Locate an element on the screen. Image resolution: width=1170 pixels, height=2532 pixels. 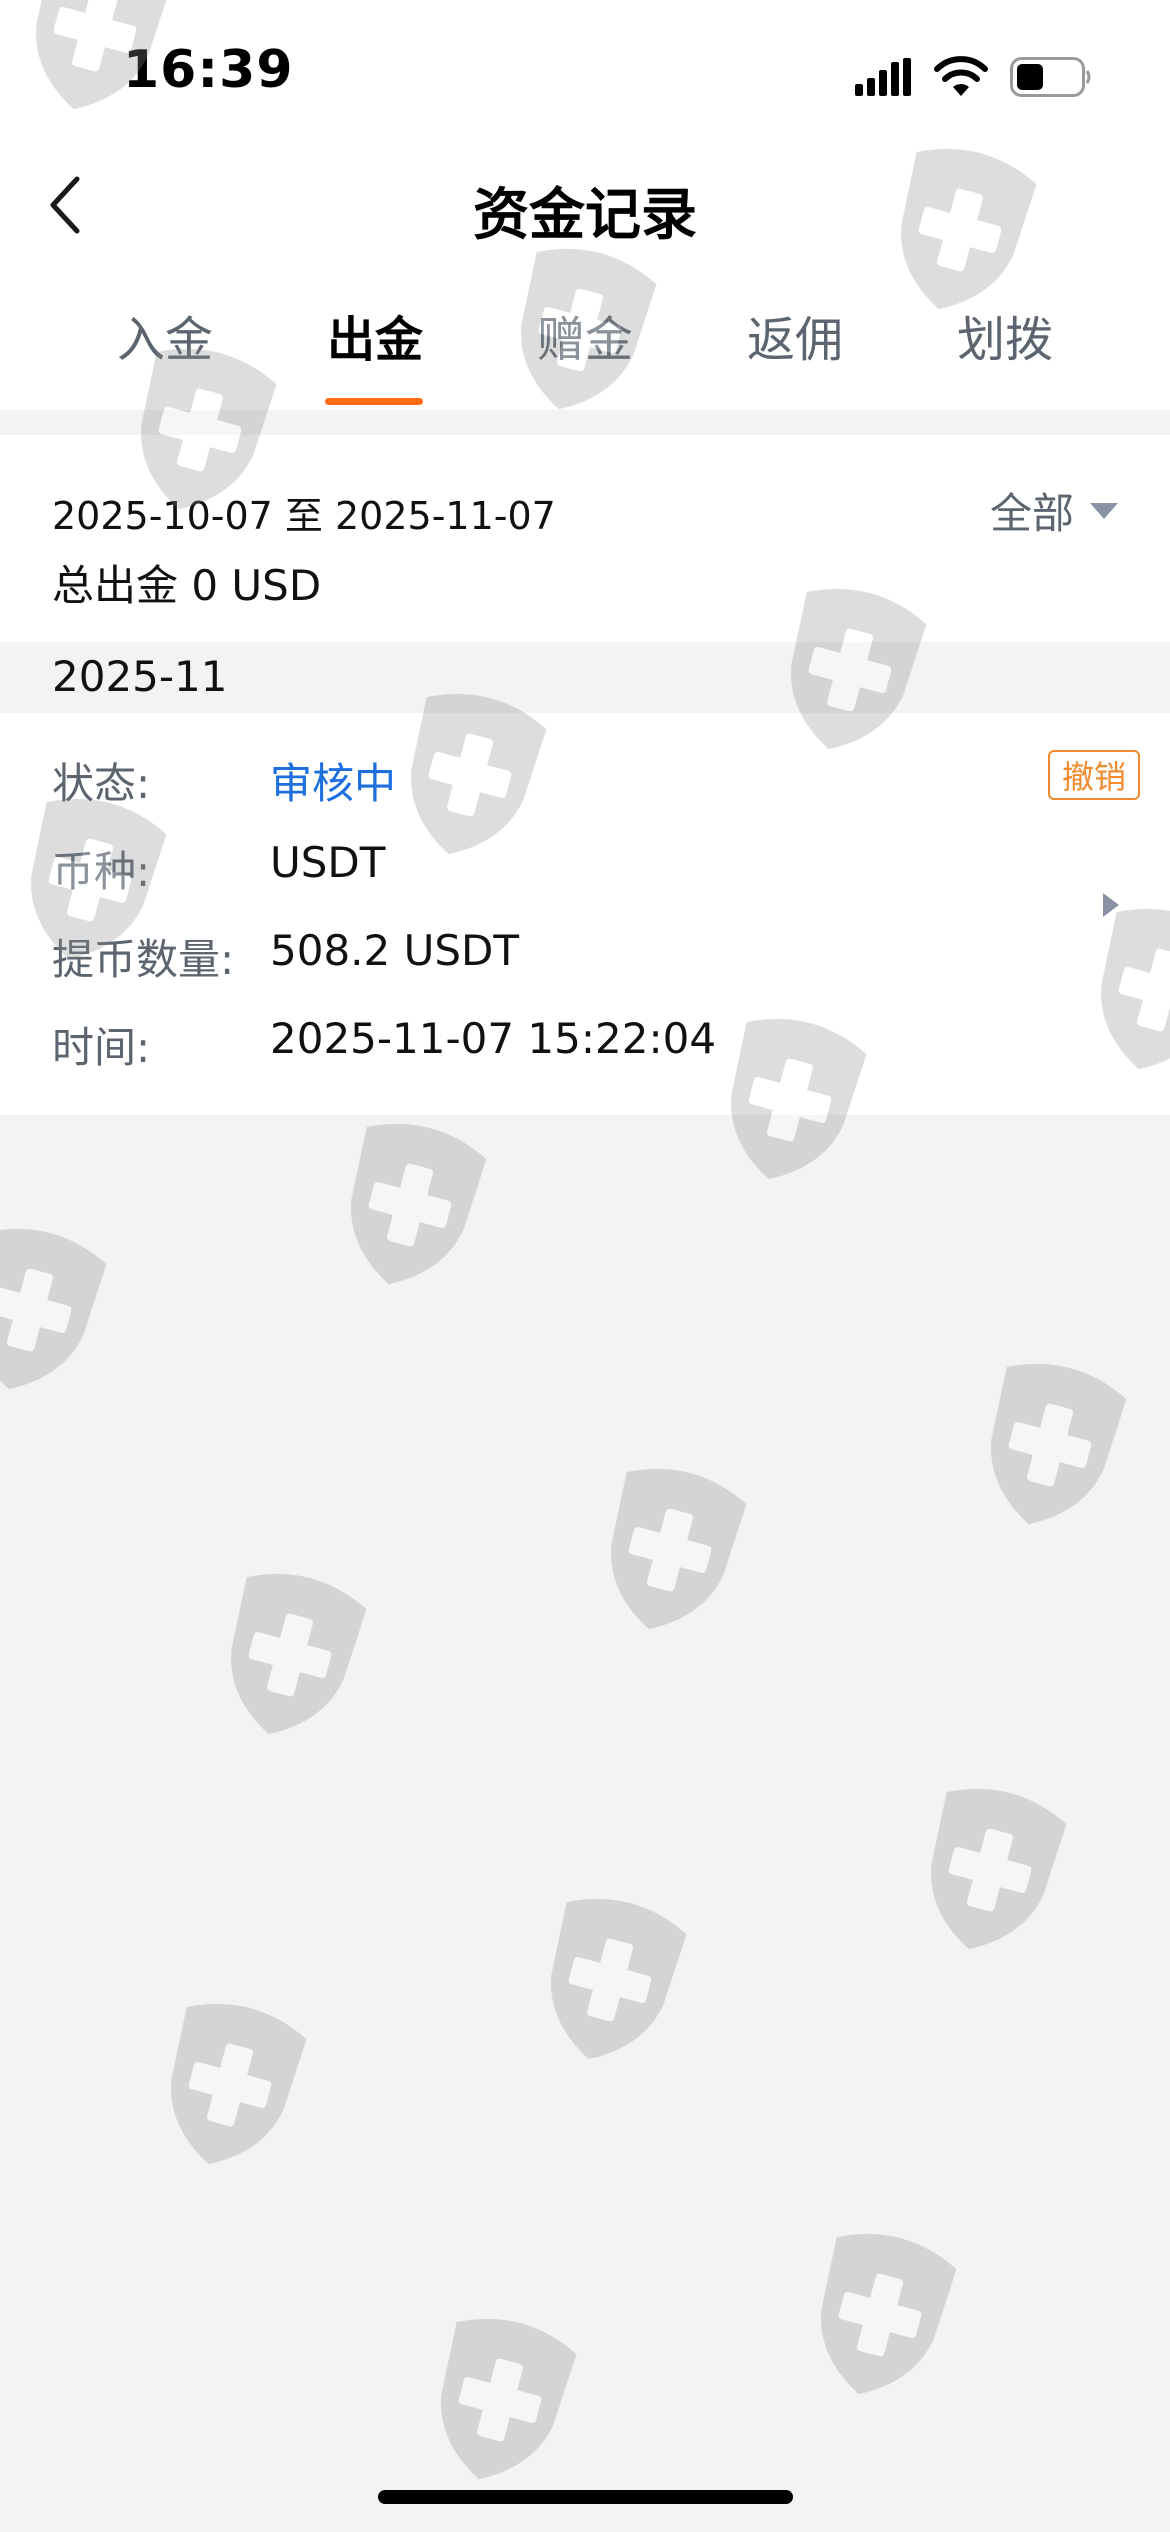
currency-label: 币种: is located at coordinates (101, 871).